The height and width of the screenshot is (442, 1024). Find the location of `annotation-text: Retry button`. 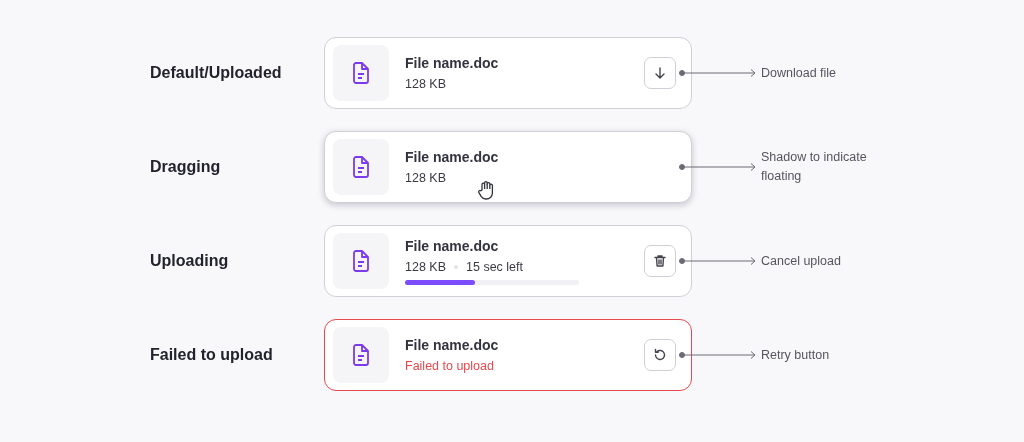

annotation-text: Retry button is located at coordinates (796, 355).